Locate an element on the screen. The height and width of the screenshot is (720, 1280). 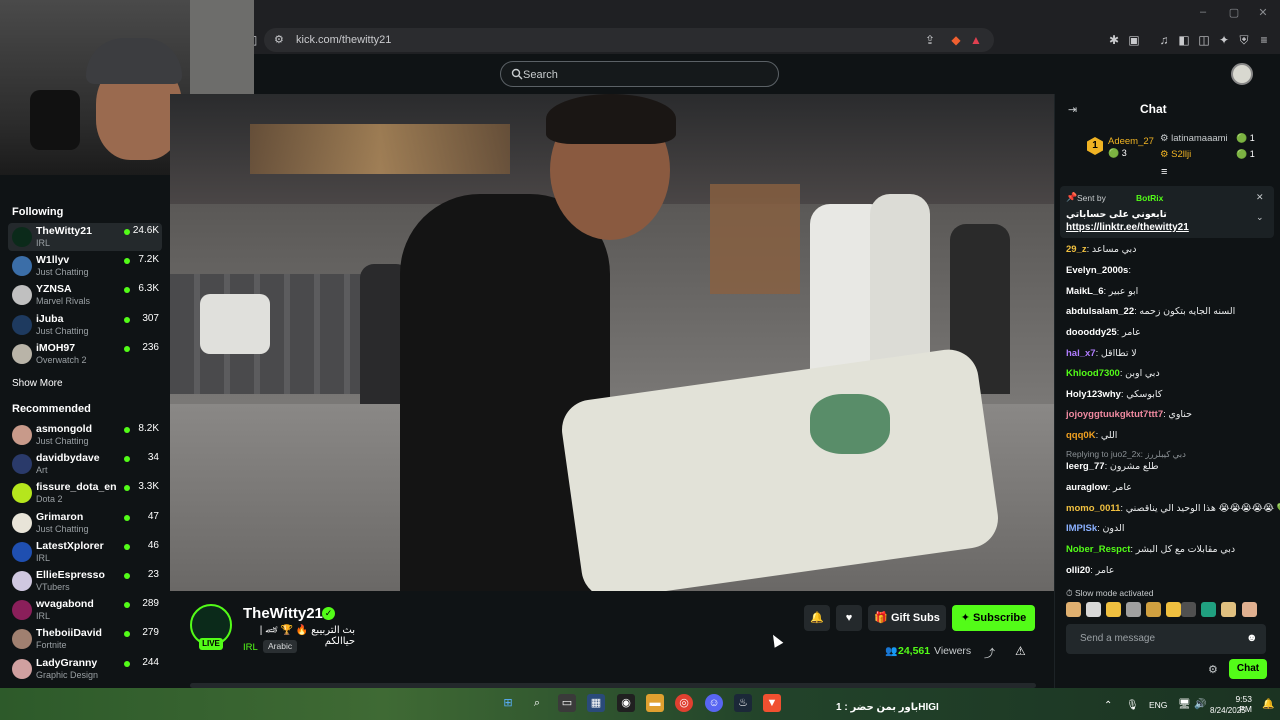
sidebar-channel-grimaron: Grimaron Just Chatting 47 is located at coordinates (85, 523).